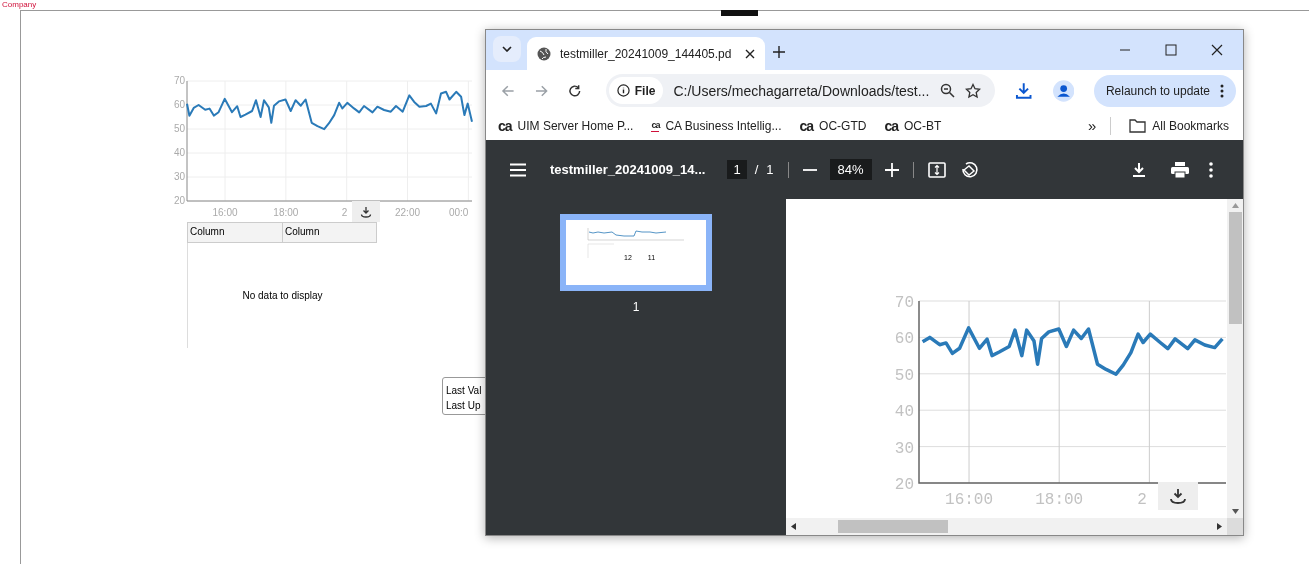 This screenshot has width=1309, height=564. I want to click on maximize-icon, so click(1171, 50).